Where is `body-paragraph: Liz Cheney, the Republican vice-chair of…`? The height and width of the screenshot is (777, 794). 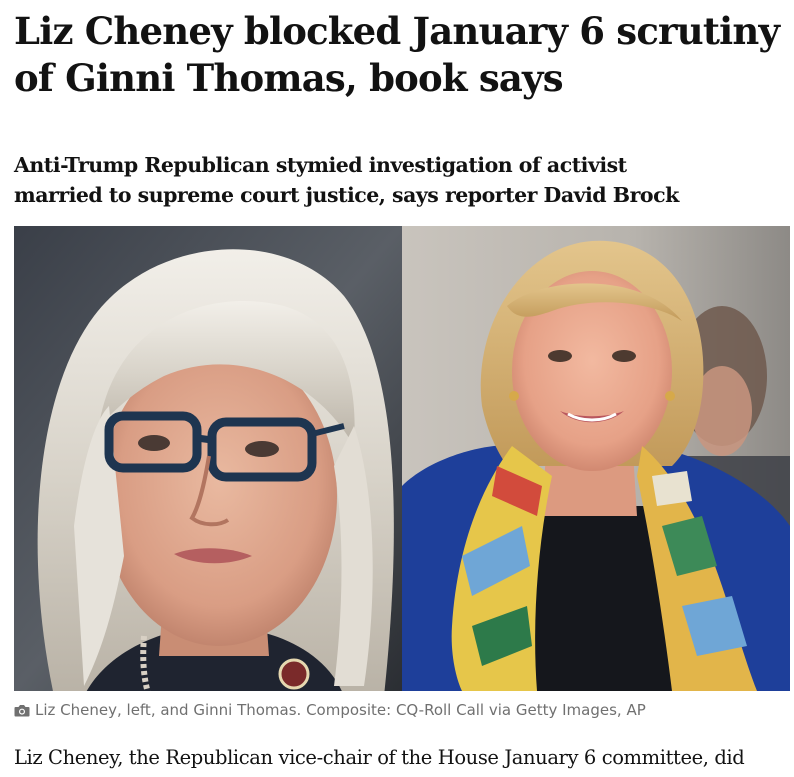
body-paragraph: Liz Cheney, the Republican vice-chair of… is located at coordinates (404, 758).